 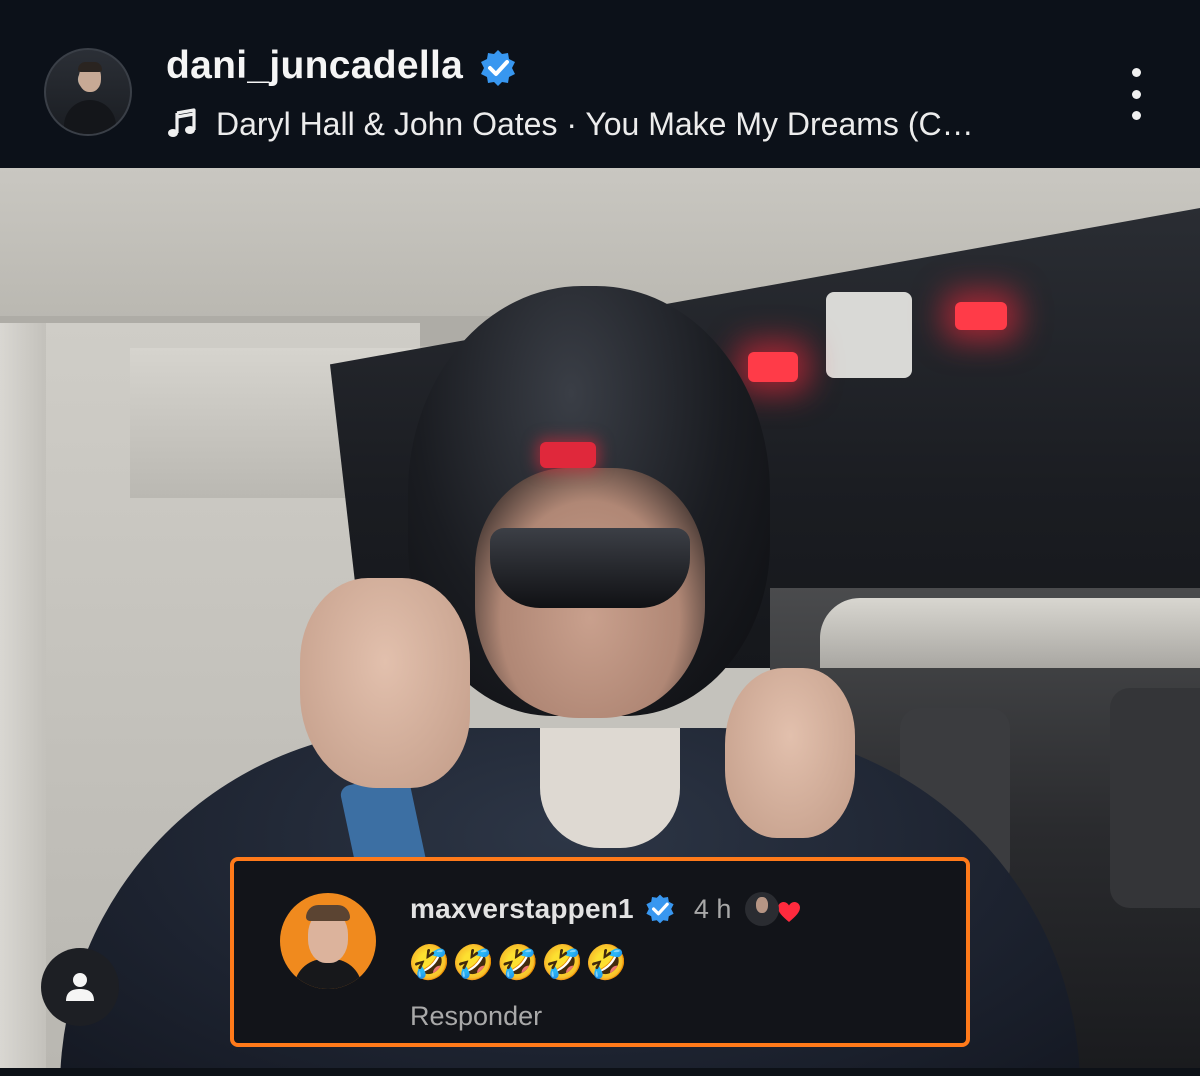 I want to click on highlighted-comment: maxverstappen1 4 h 🤣🤣🤣🤣🤣 Responder, so click(x=600, y=952).